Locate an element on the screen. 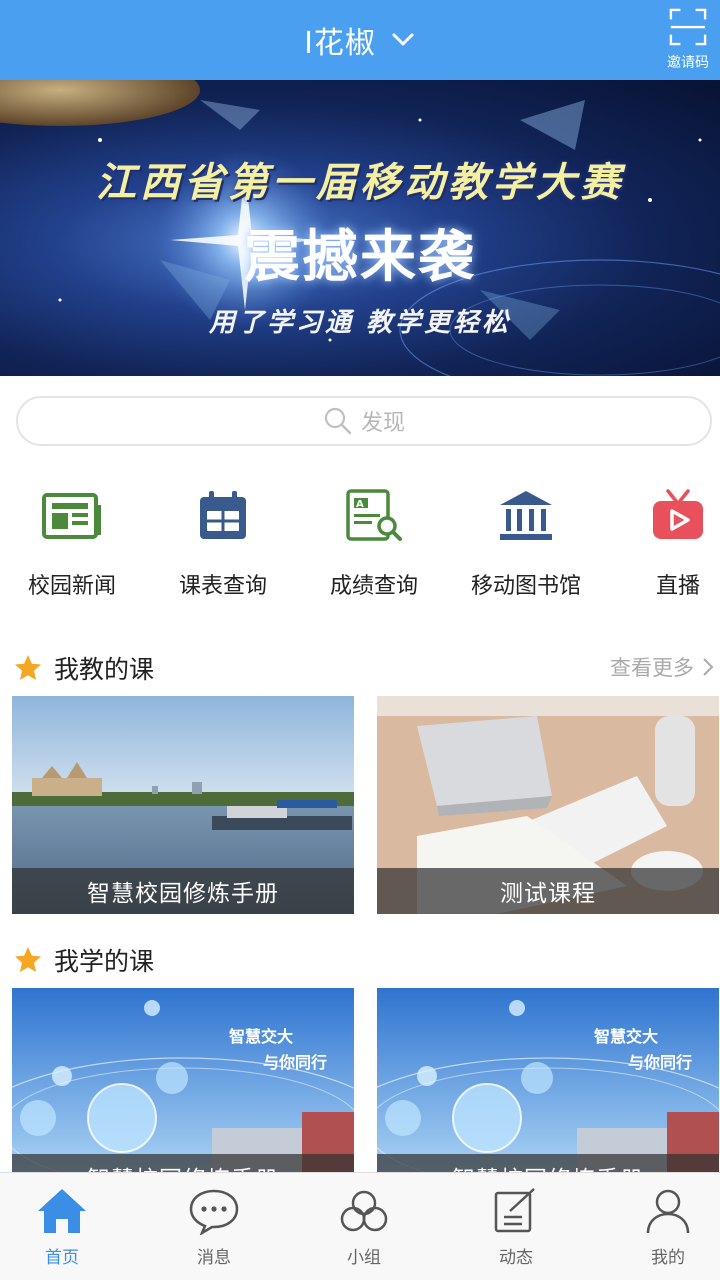  tab-messages: 消息 is located at coordinates (214, 1226).